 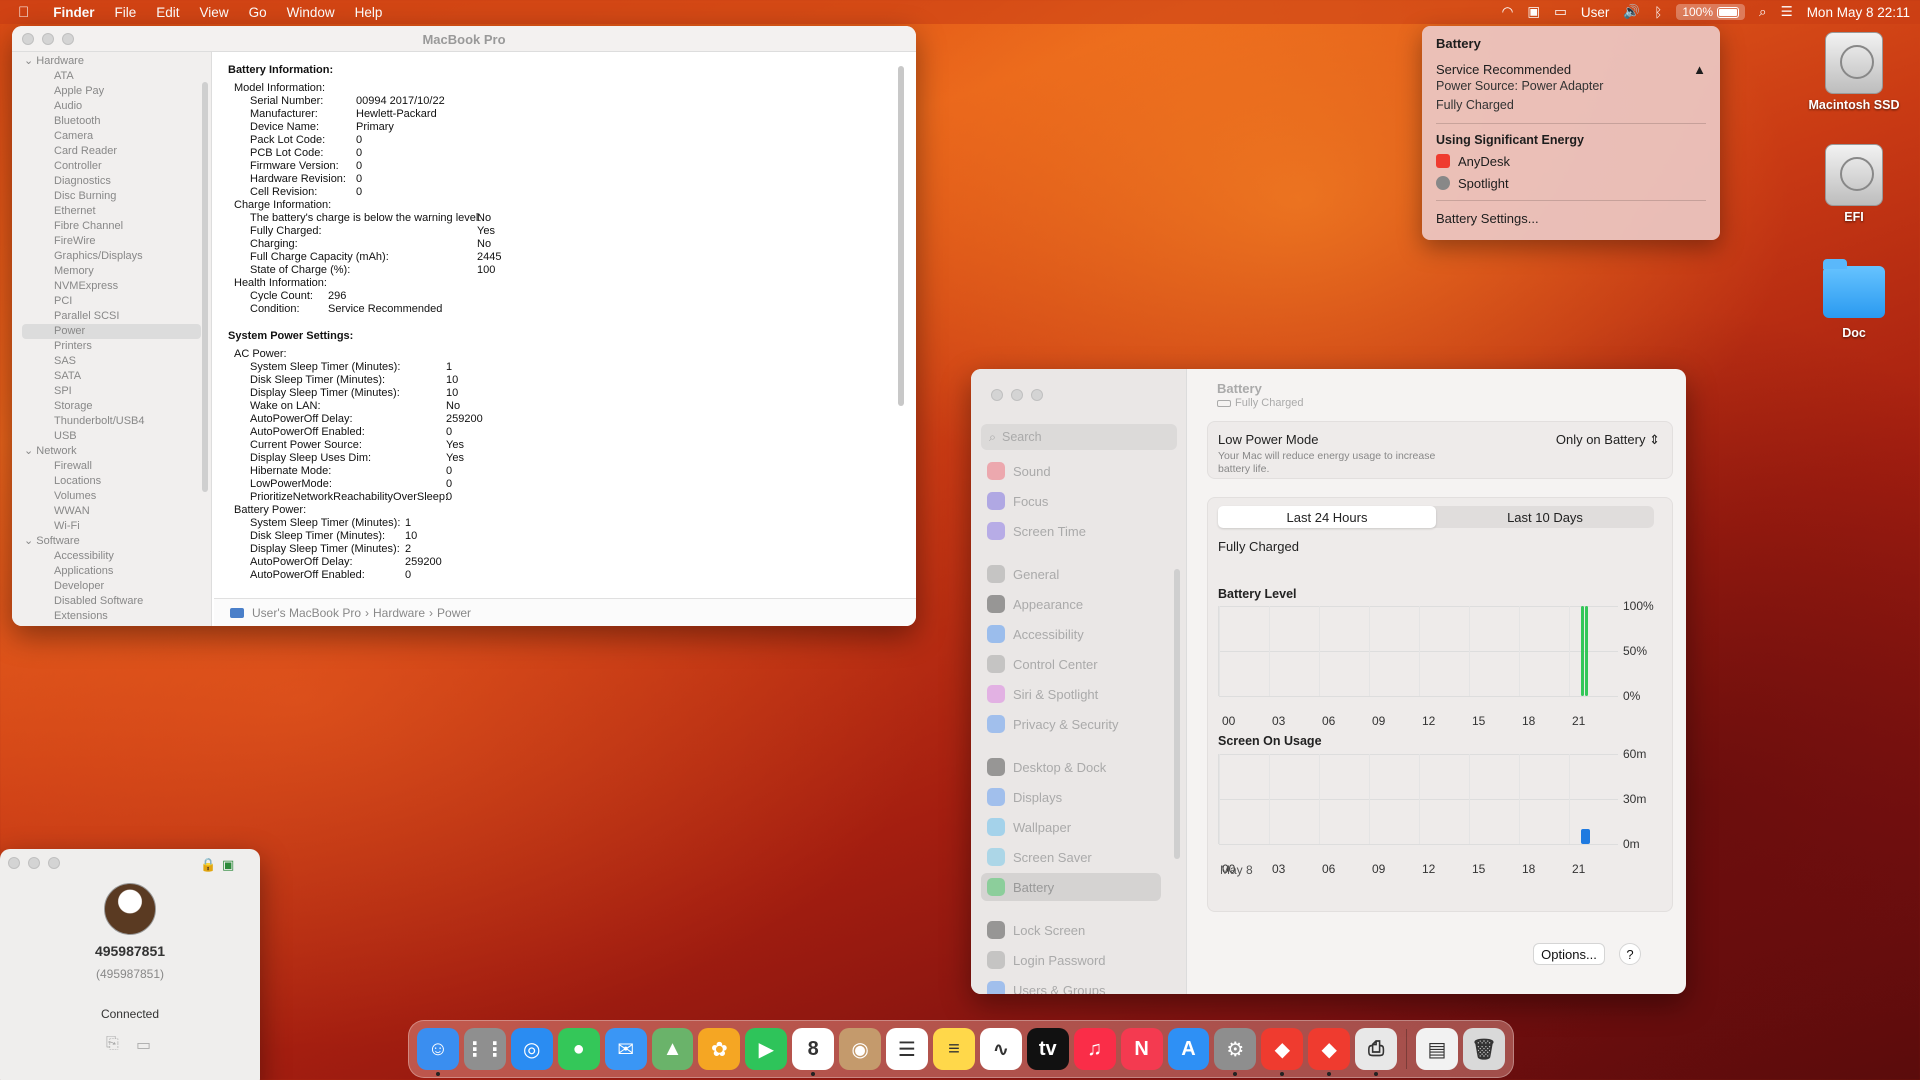 I want to click on volume-icon: 🔊, so click(x=1631, y=12).